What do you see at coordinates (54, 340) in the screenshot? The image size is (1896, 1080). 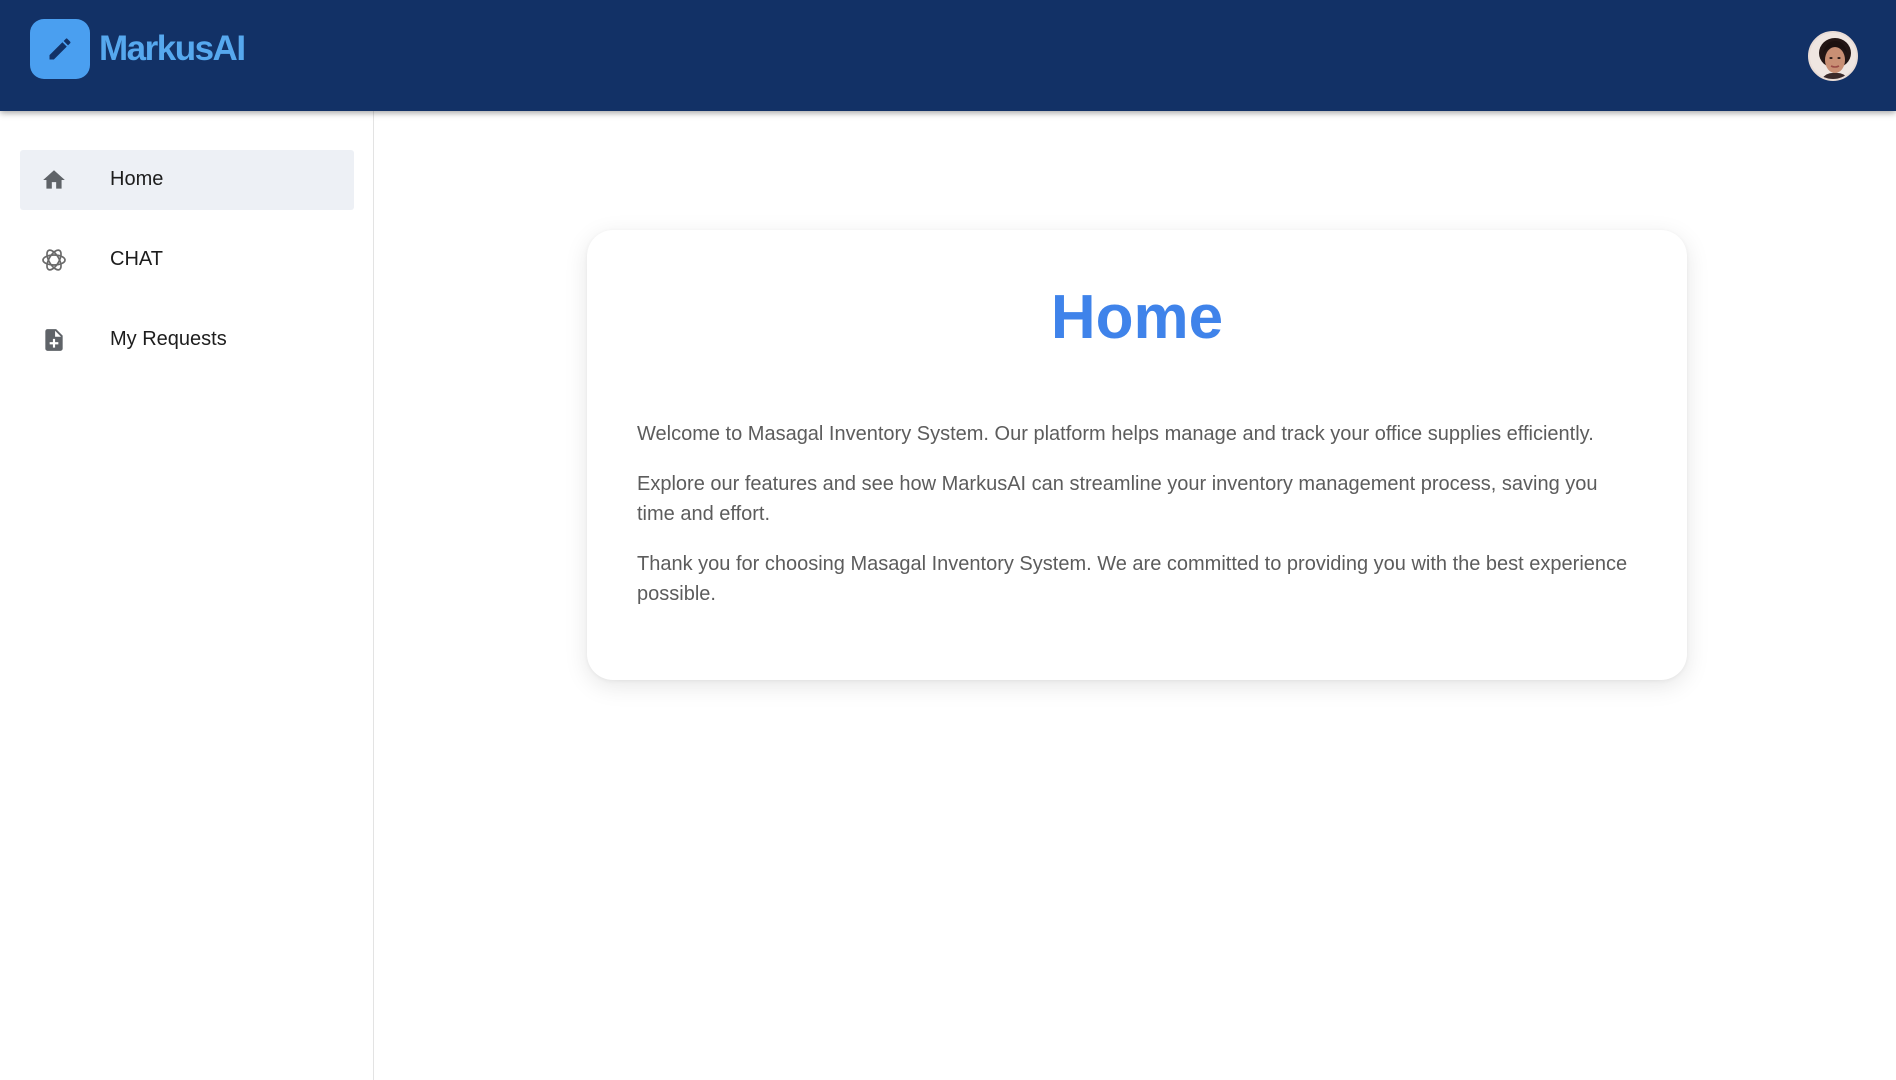 I see `file-add-icon` at bounding box center [54, 340].